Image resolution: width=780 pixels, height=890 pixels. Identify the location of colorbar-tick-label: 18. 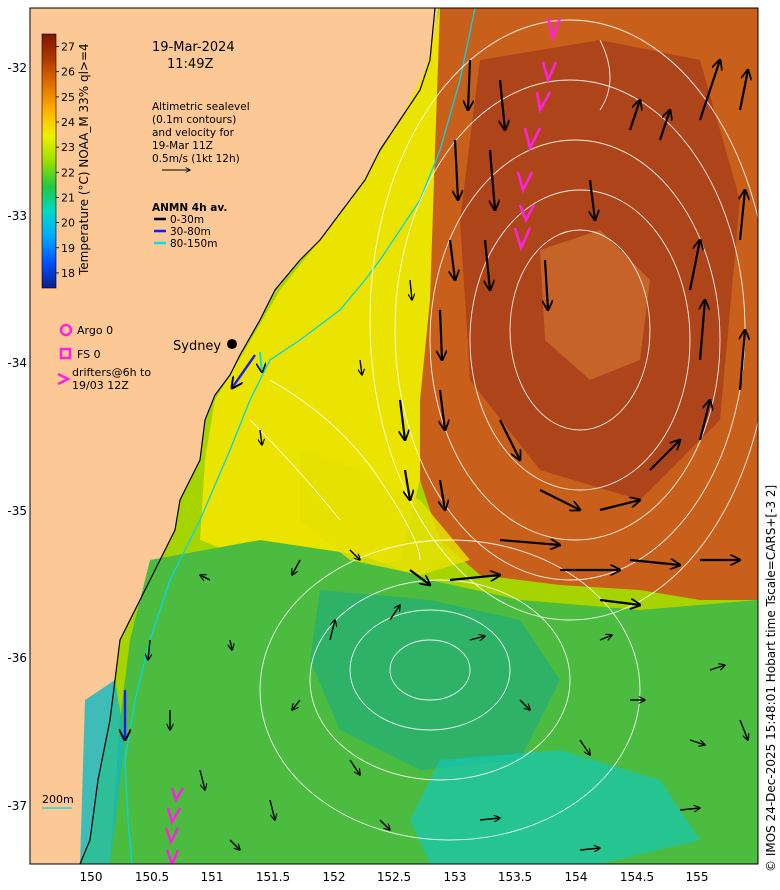
(68, 273).